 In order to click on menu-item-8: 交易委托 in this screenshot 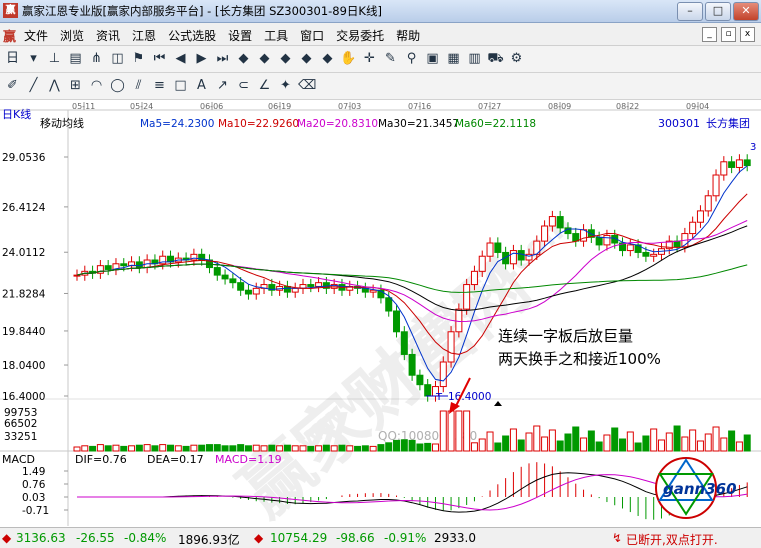, I will do `click(360, 35)`.